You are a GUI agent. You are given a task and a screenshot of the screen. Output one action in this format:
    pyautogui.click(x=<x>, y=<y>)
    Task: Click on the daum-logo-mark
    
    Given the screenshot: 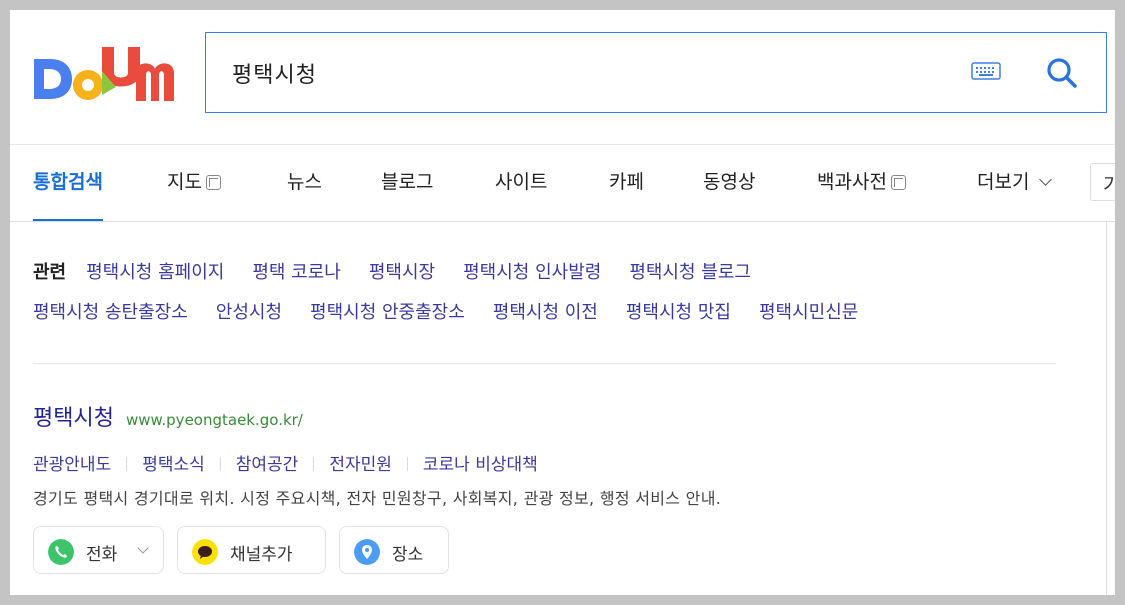 What is the action you would take?
    pyautogui.click(x=104, y=74)
    